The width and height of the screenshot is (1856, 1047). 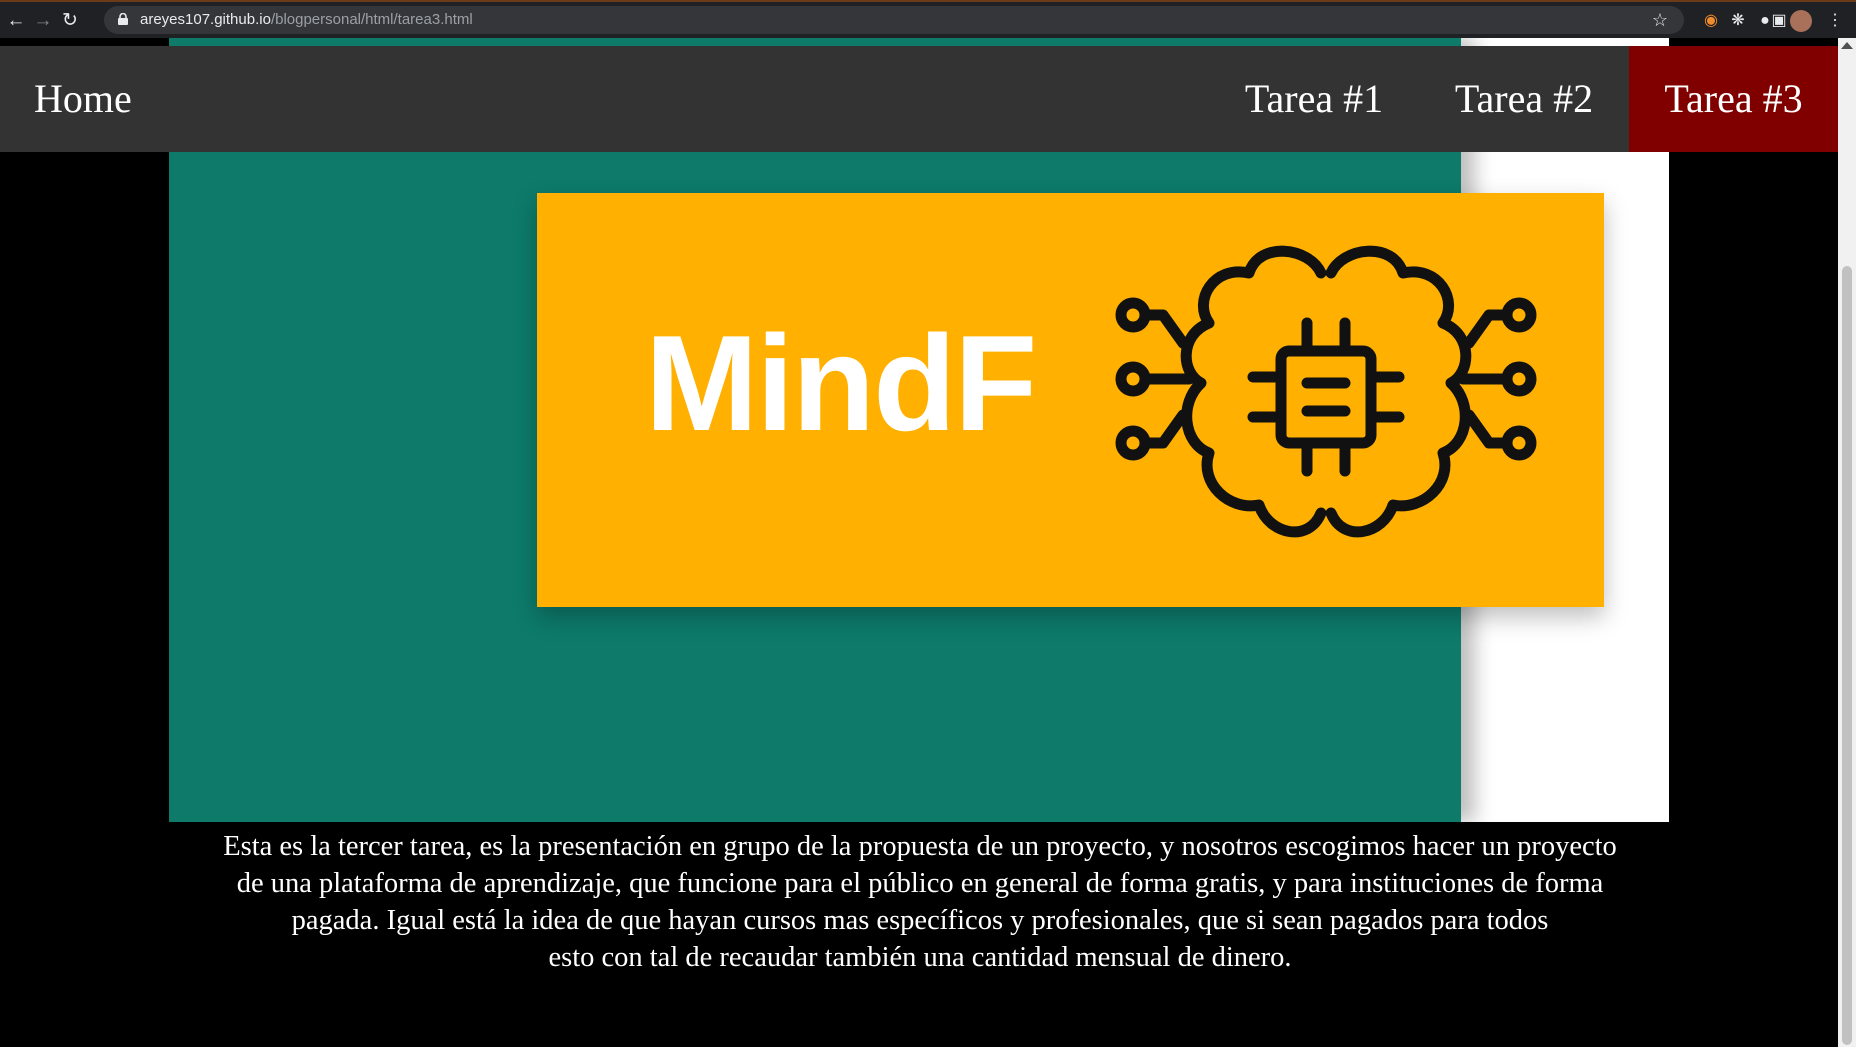 I want to click on reload-icon: ↻, so click(x=70, y=21).